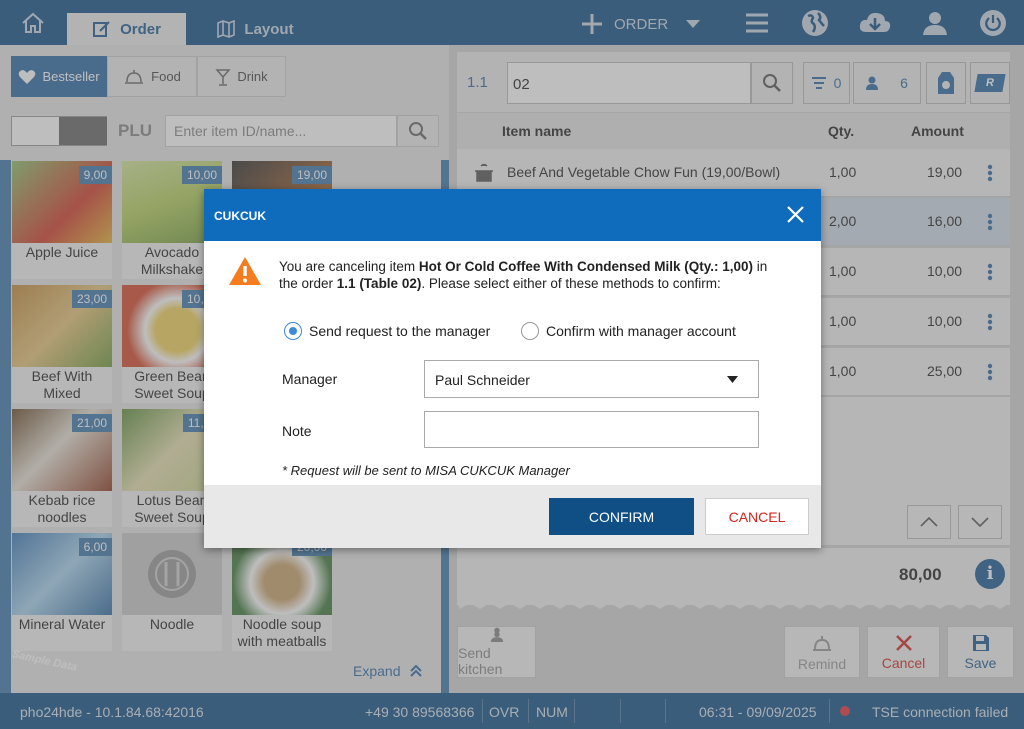  Describe the element at coordinates (621, 516) in the screenshot. I see `confirm-button: CONFIRM` at that location.